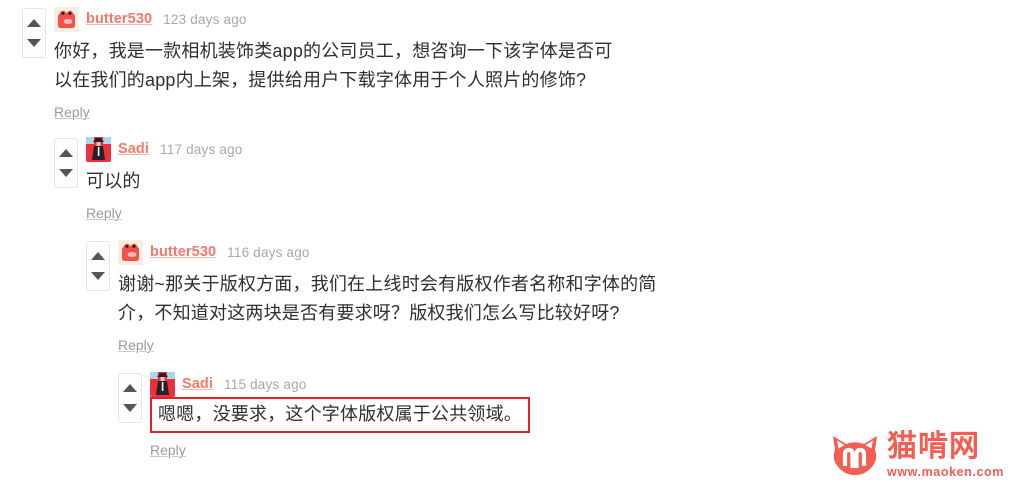 This screenshot has width=1024, height=504. Describe the element at coordinates (268, 252) in the screenshot. I see `comment-timestamp: 116 days ago` at that location.